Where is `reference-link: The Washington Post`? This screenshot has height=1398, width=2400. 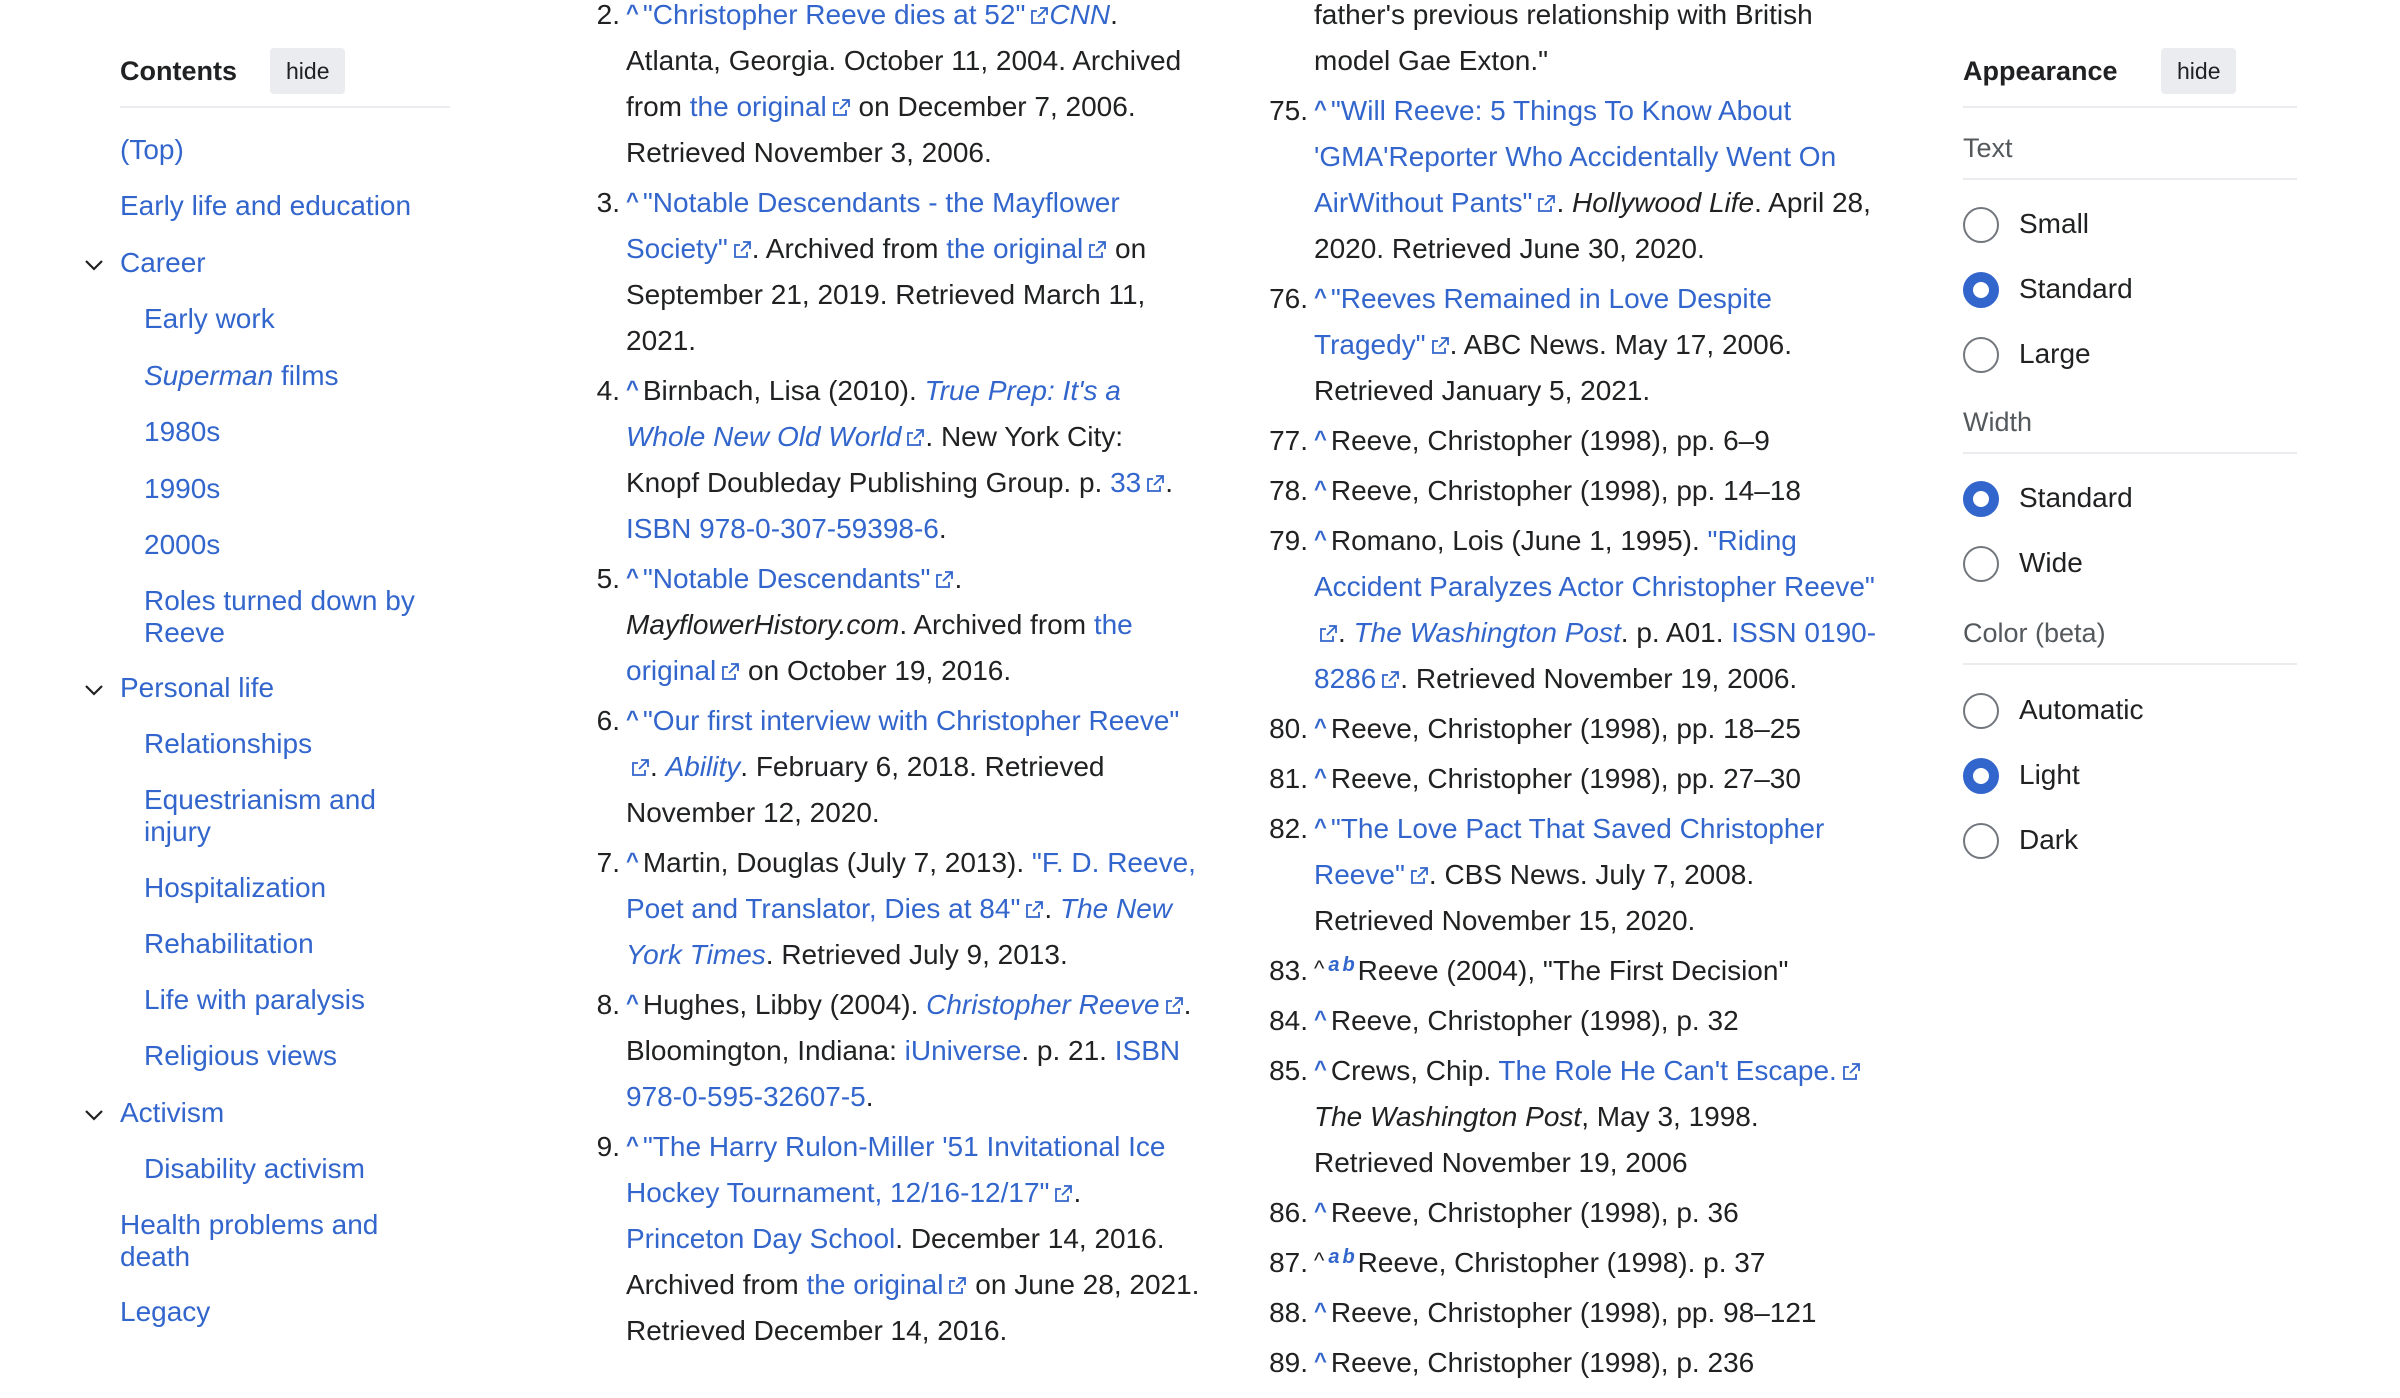
reference-link: The Washington Post is located at coordinates (1487, 632).